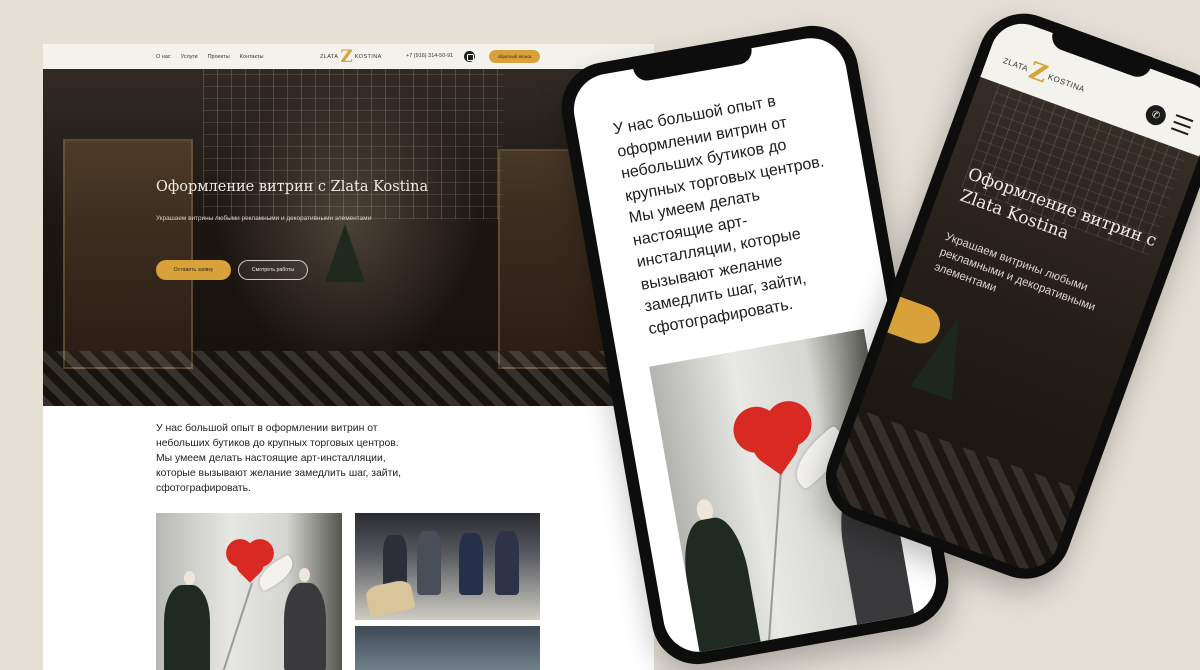 This screenshot has height=670, width=1200. What do you see at coordinates (189, 578) in the screenshot?
I see `photo-mannequin-head-left` at bounding box center [189, 578].